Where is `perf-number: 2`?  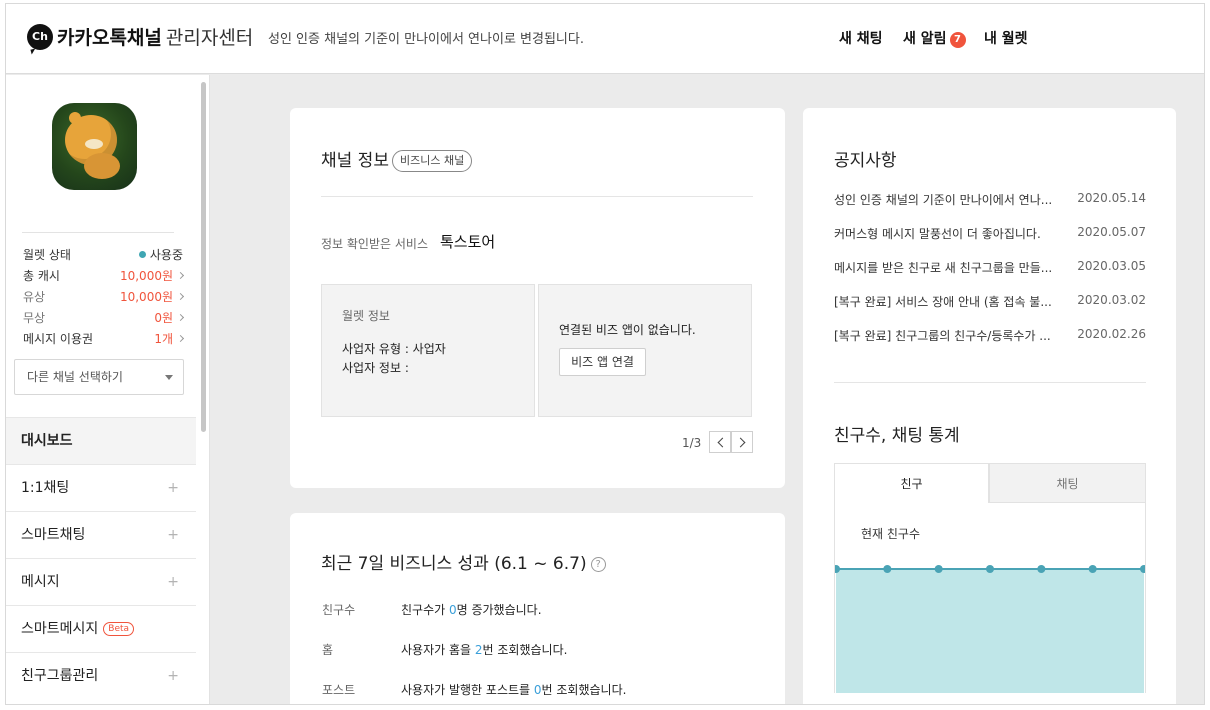
perf-number: 2 is located at coordinates (478, 650).